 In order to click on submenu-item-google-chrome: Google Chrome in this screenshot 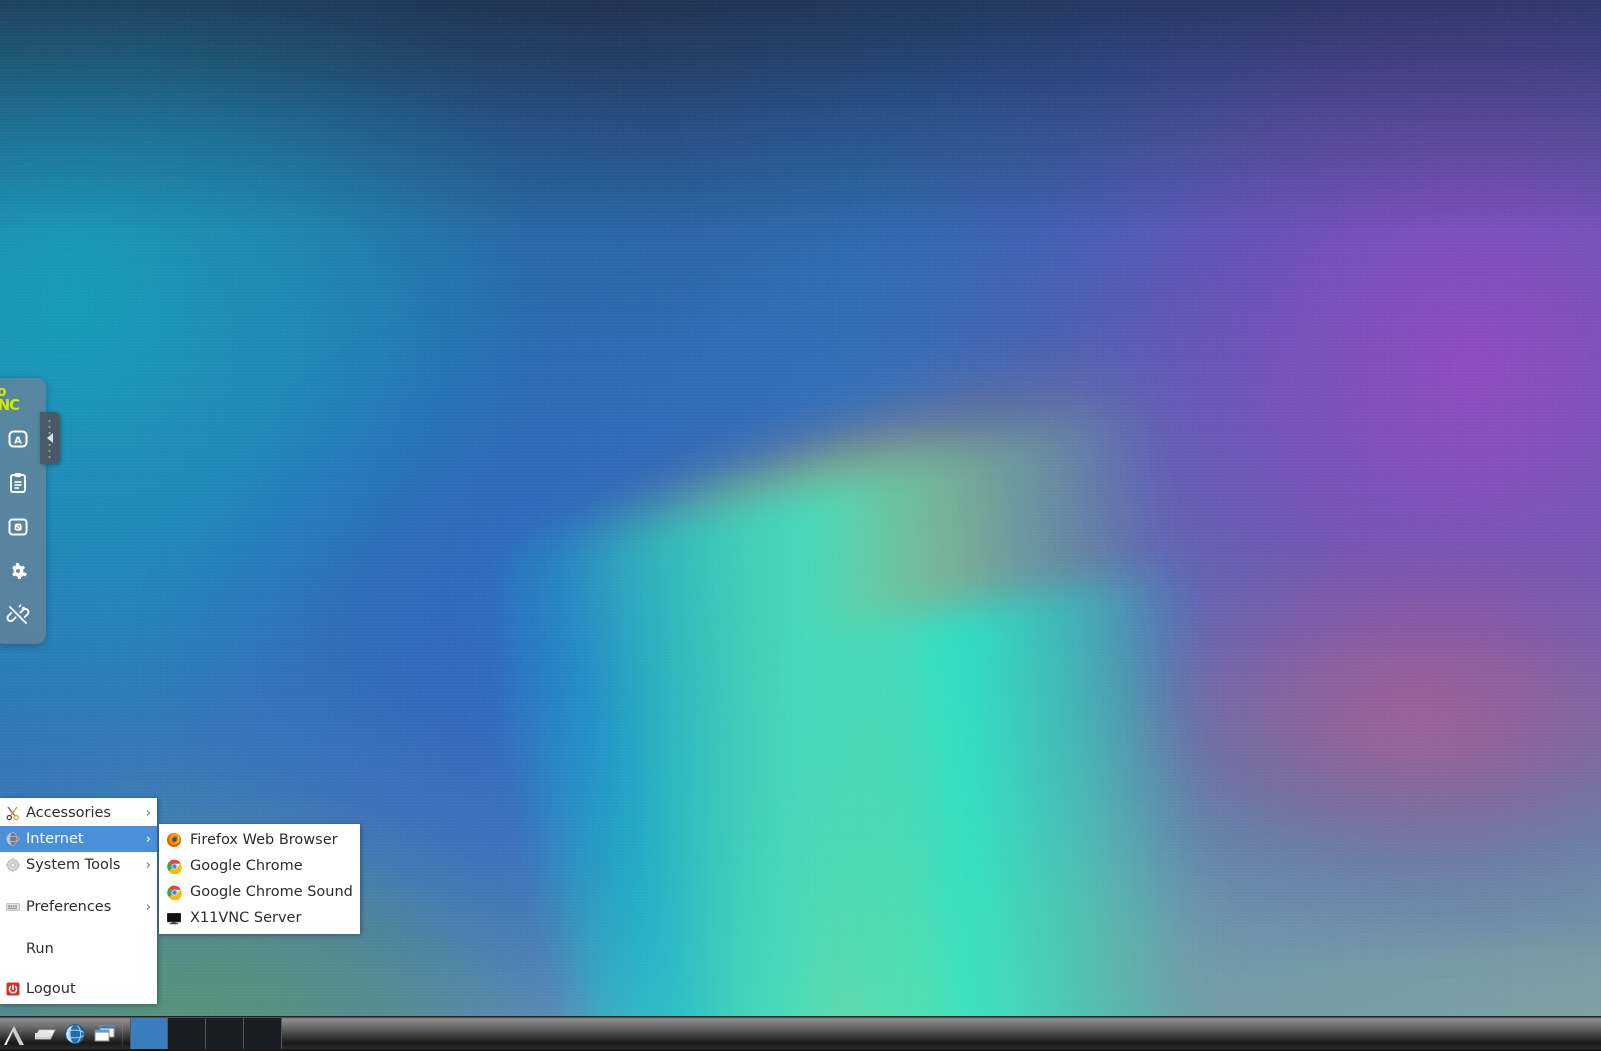, I will do `click(259, 866)`.